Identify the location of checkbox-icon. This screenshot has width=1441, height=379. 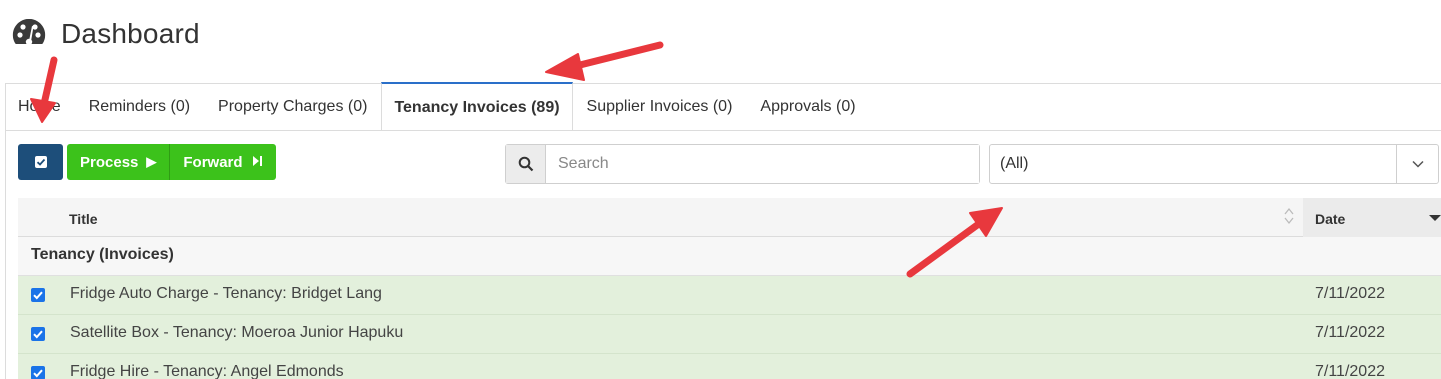
(40, 162).